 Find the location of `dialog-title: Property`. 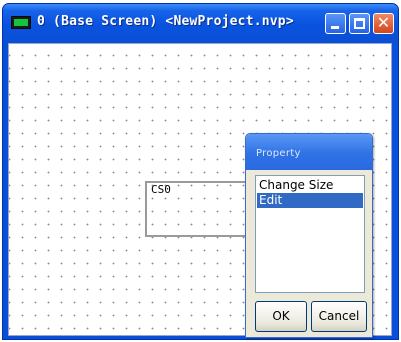

dialog-title: Property is located at coordinates (278, 153).